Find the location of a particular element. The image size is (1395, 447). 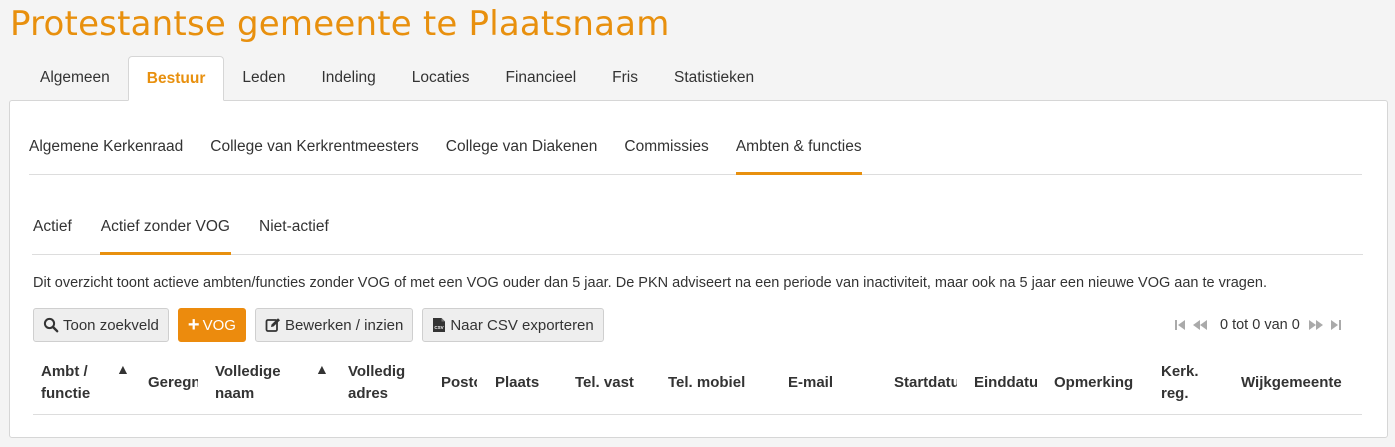

column-wijkgemeente: Wijkgemeente is located at coordinates (1300, 383).